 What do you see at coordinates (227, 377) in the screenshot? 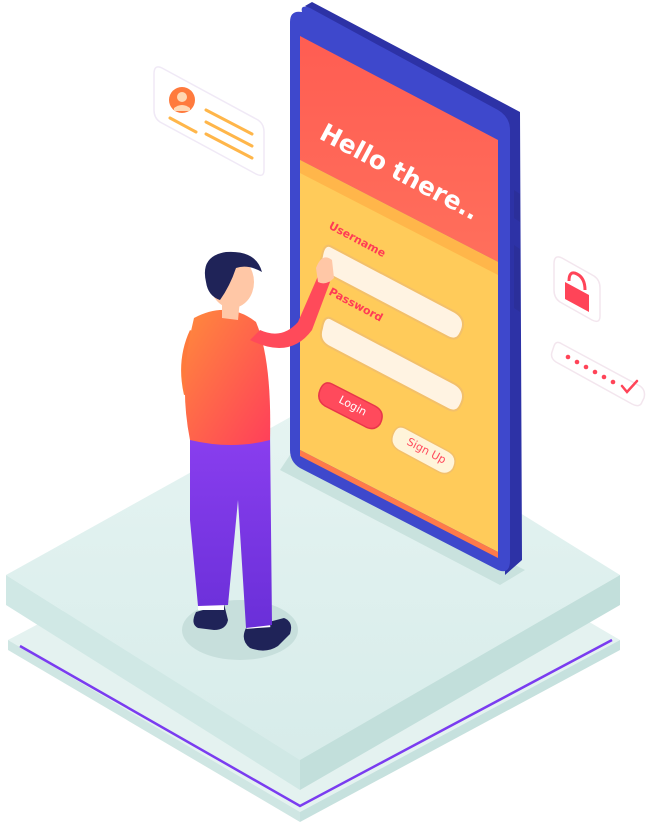
I see `shirt` at bounding box center [227, 377].